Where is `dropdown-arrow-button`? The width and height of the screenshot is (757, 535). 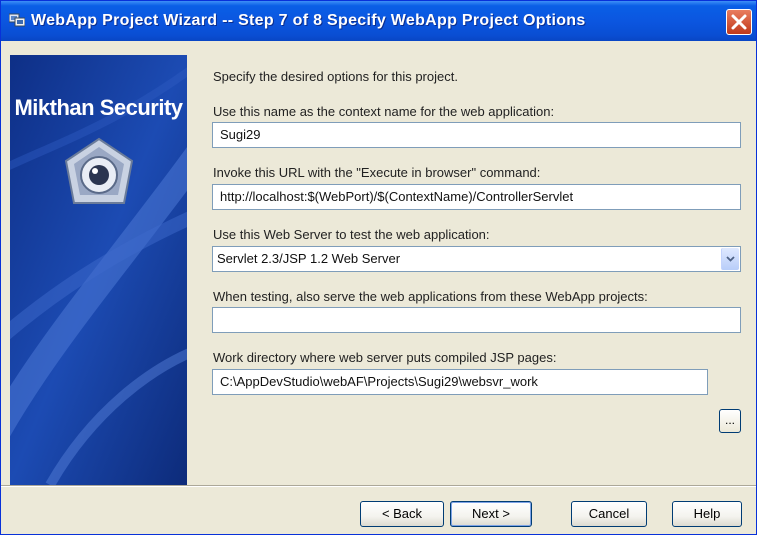 dropdown-arrow-button is located at coordinates (730, 259).